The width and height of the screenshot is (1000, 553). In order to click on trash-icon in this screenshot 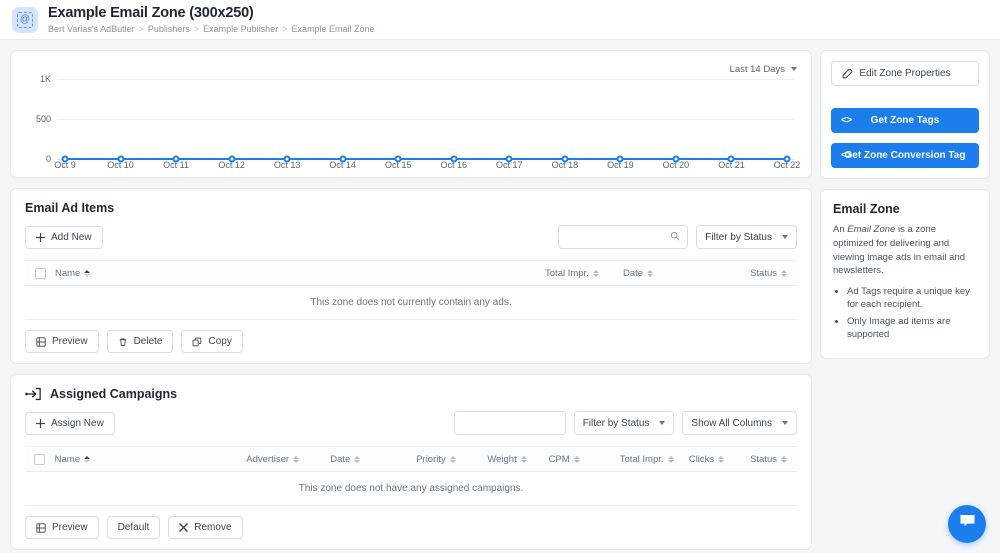, I will do `click(123, 342)`.